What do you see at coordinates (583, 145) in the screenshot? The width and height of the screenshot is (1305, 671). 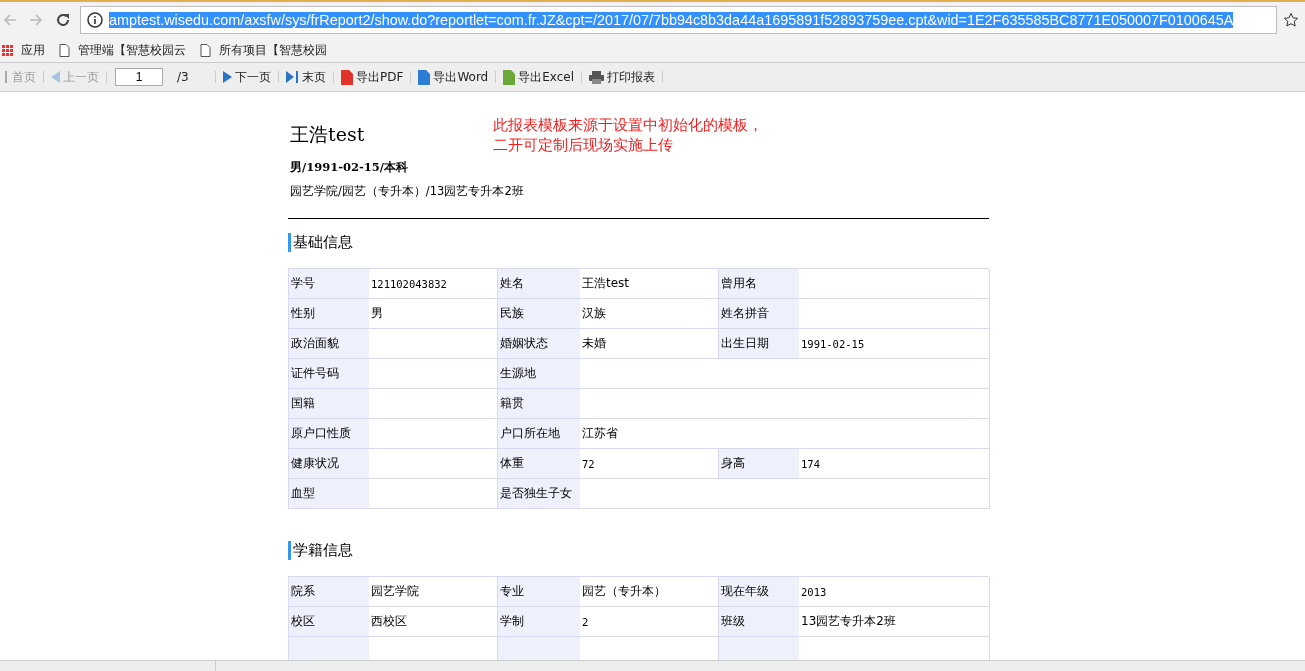 I see `template-note: 二开可定制后现场实施上传` at bounding box center [583, 145].